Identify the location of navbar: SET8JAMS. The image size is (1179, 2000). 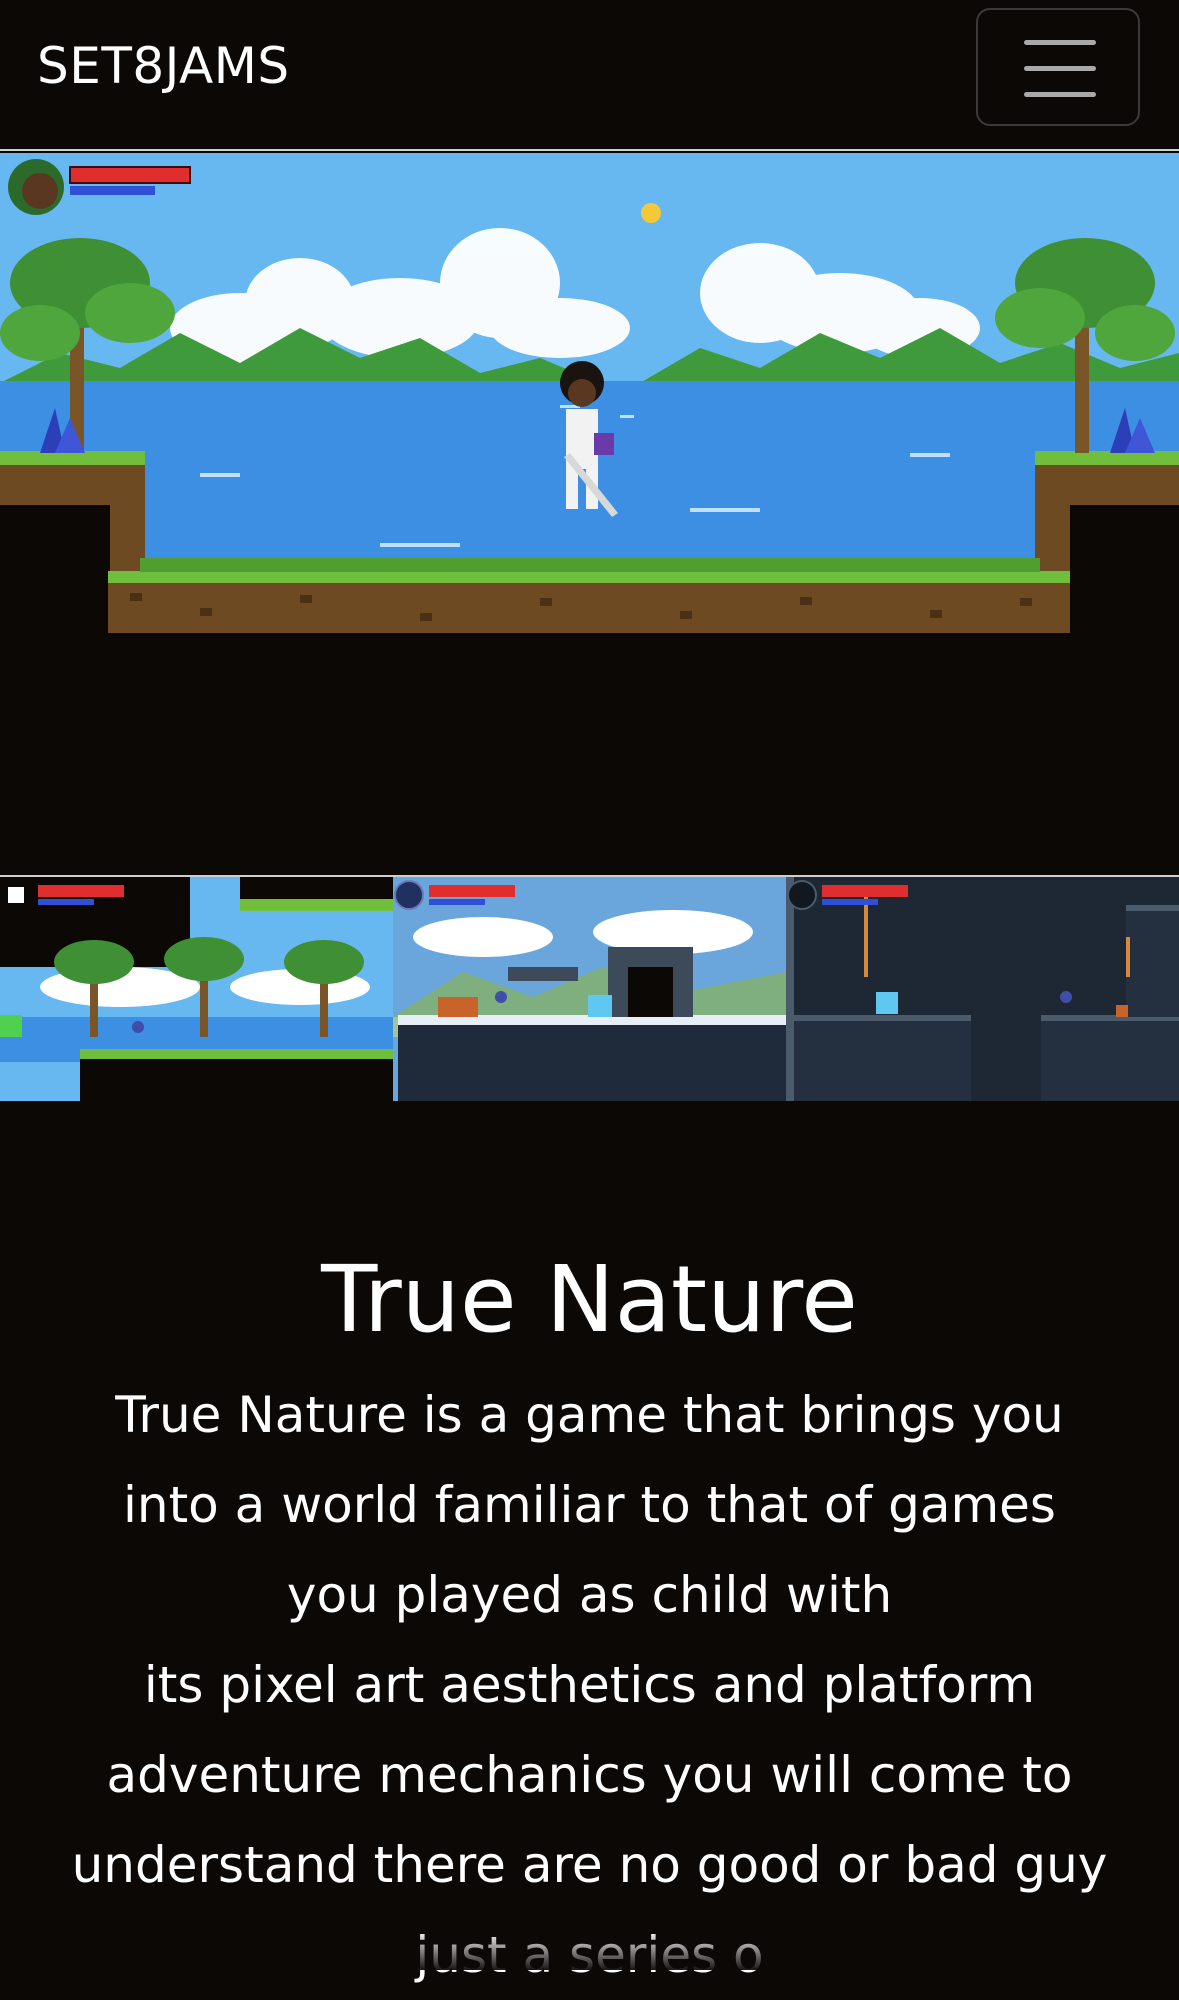
(589, 75).